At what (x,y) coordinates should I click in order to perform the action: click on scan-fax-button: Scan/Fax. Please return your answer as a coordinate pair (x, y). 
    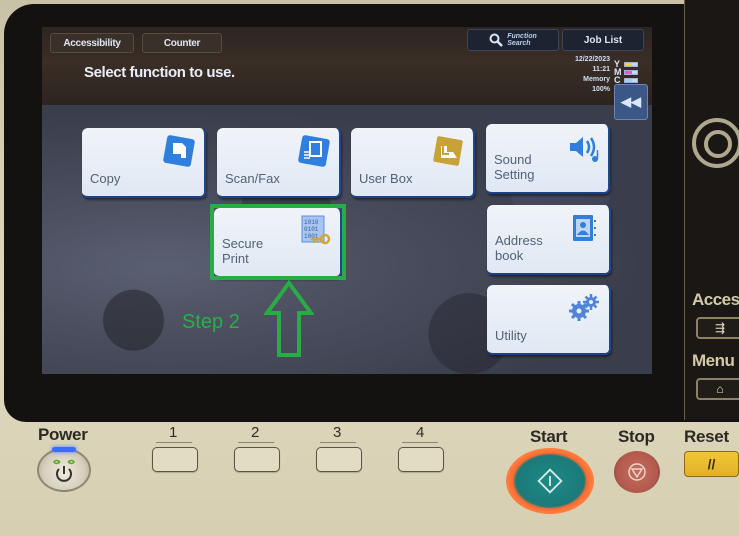
    Looking at the image, I should click on (279, 163).